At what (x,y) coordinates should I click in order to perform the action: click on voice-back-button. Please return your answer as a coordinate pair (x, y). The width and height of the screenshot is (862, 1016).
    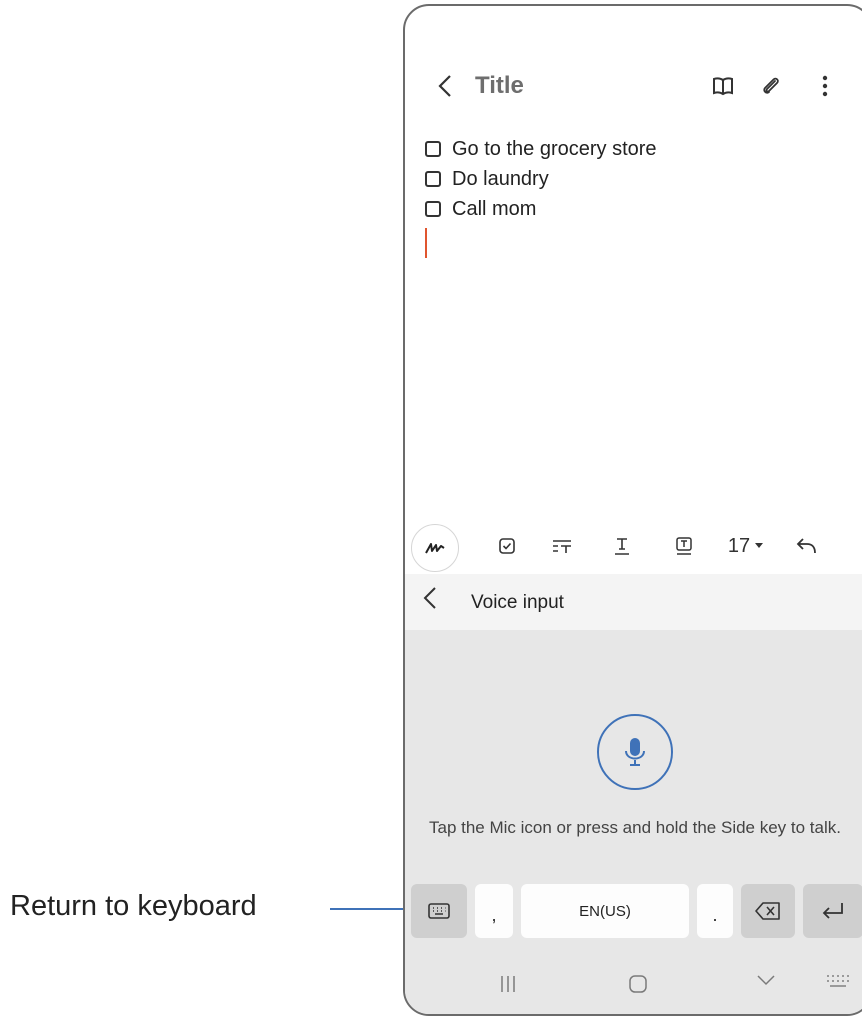
    Looking at the image, I should click on (430, 600).